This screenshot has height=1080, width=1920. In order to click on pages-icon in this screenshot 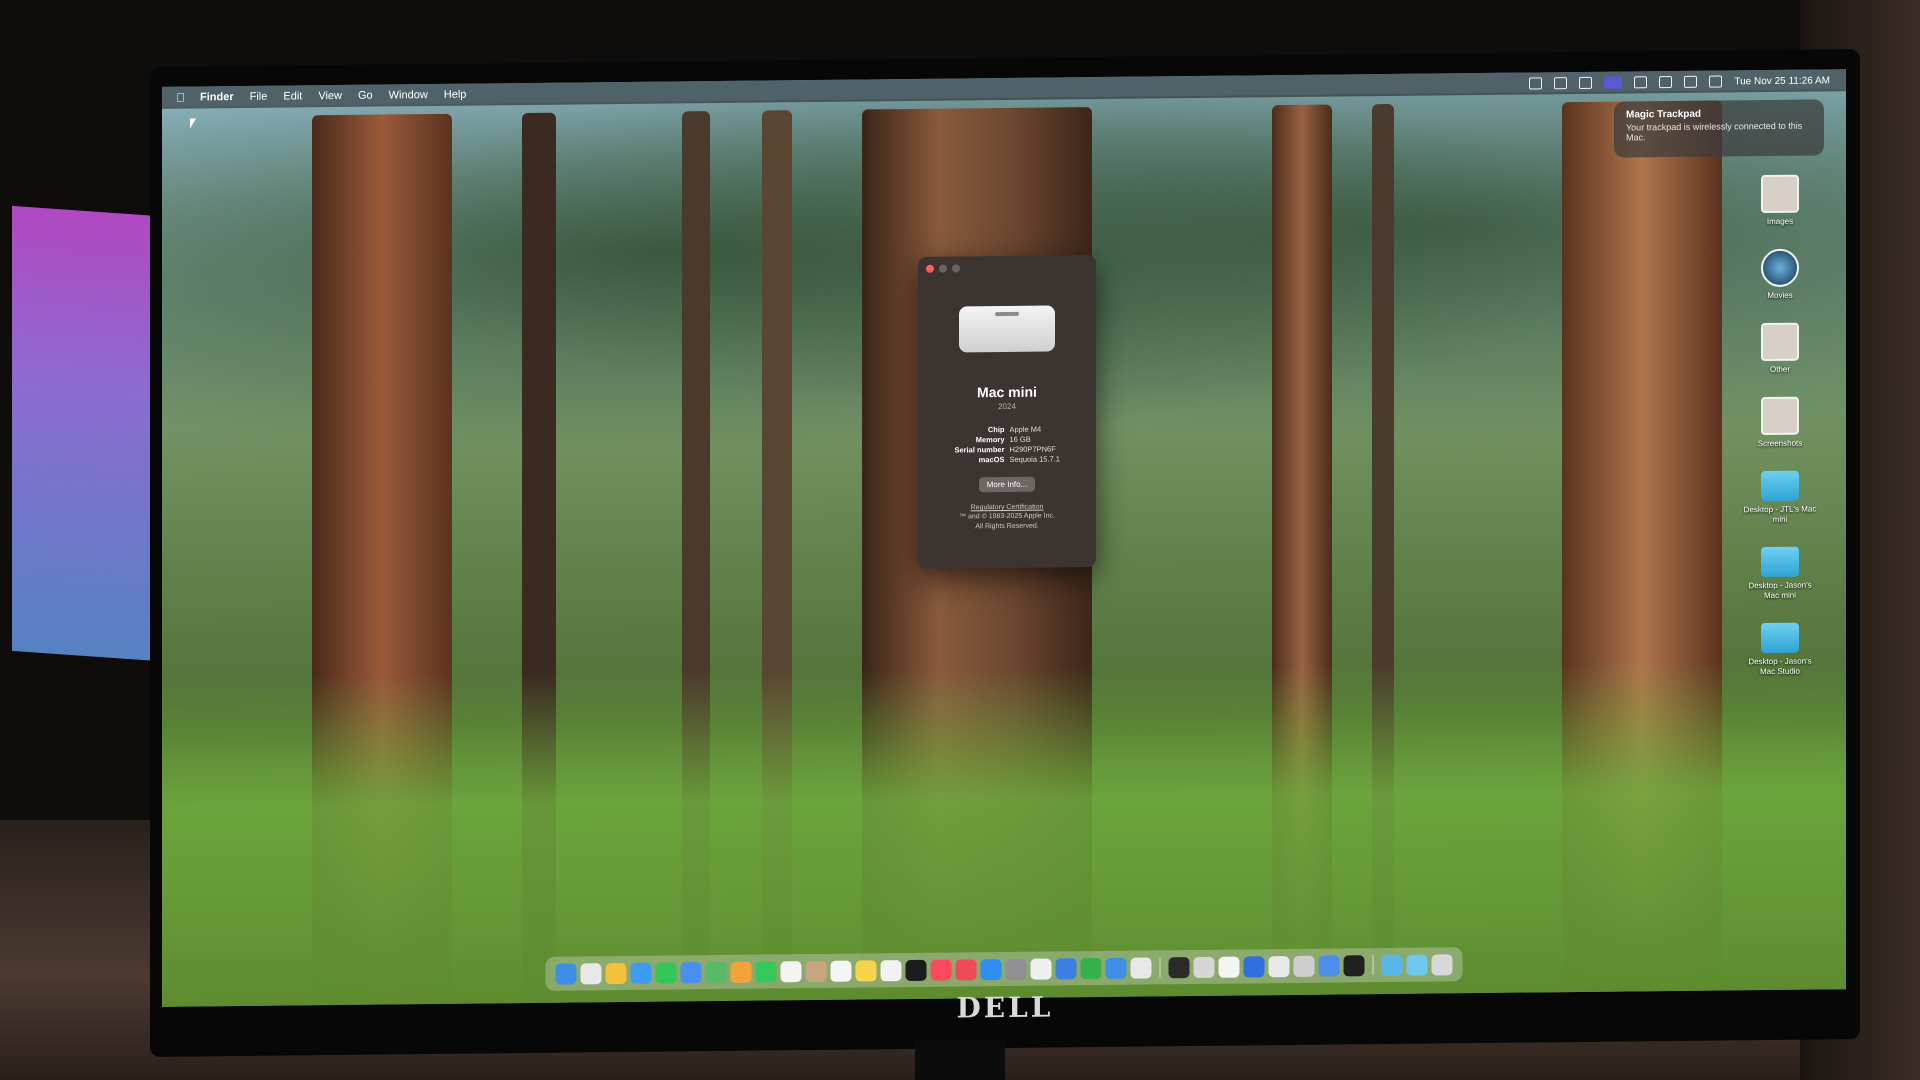, I will do `click(1041, 969)`.